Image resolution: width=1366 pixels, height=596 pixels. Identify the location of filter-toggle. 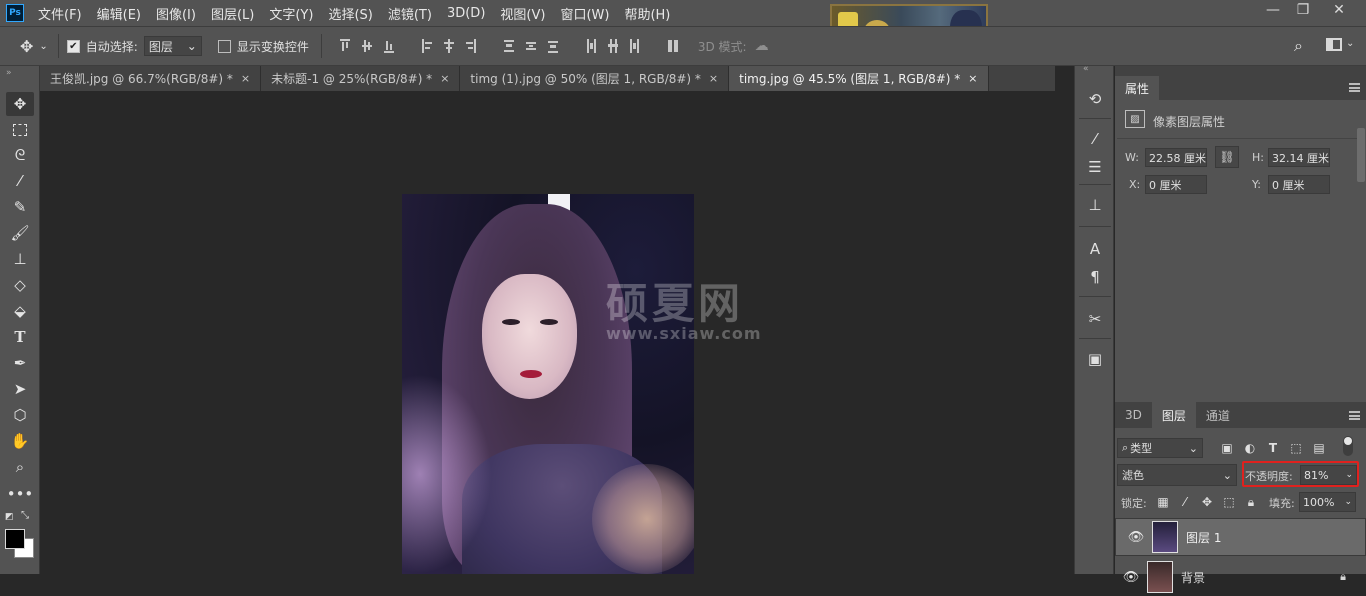
(1348, 446).